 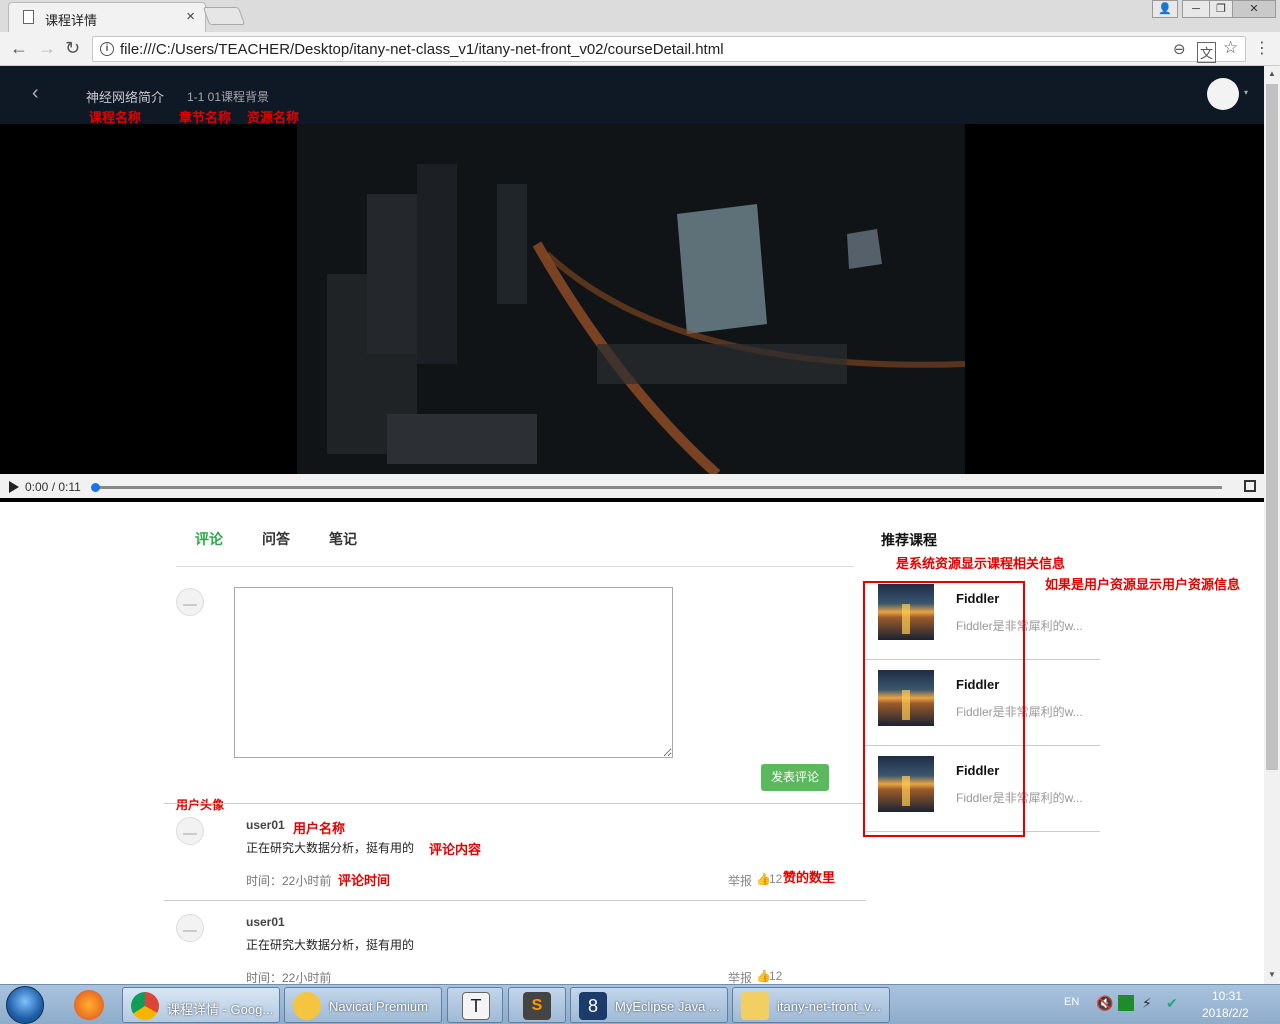 What do you see at coordinates (1262, 48) in the screenshot?
I see `menu-icon: ⋮` at bounding box center [1262, 48].